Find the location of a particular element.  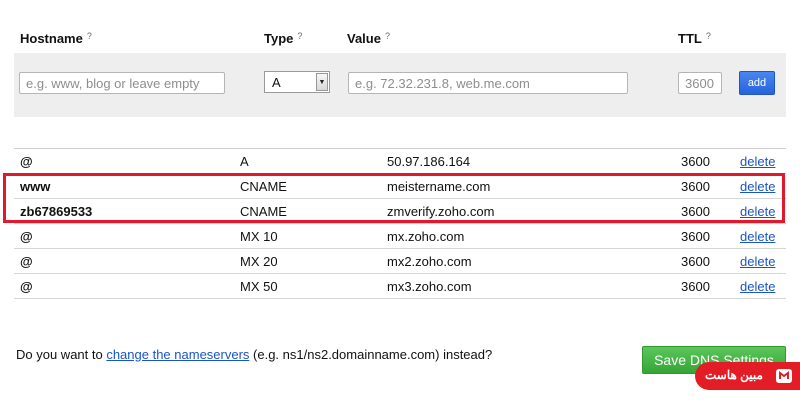

hostname-input is located at coordinates (122, 83).